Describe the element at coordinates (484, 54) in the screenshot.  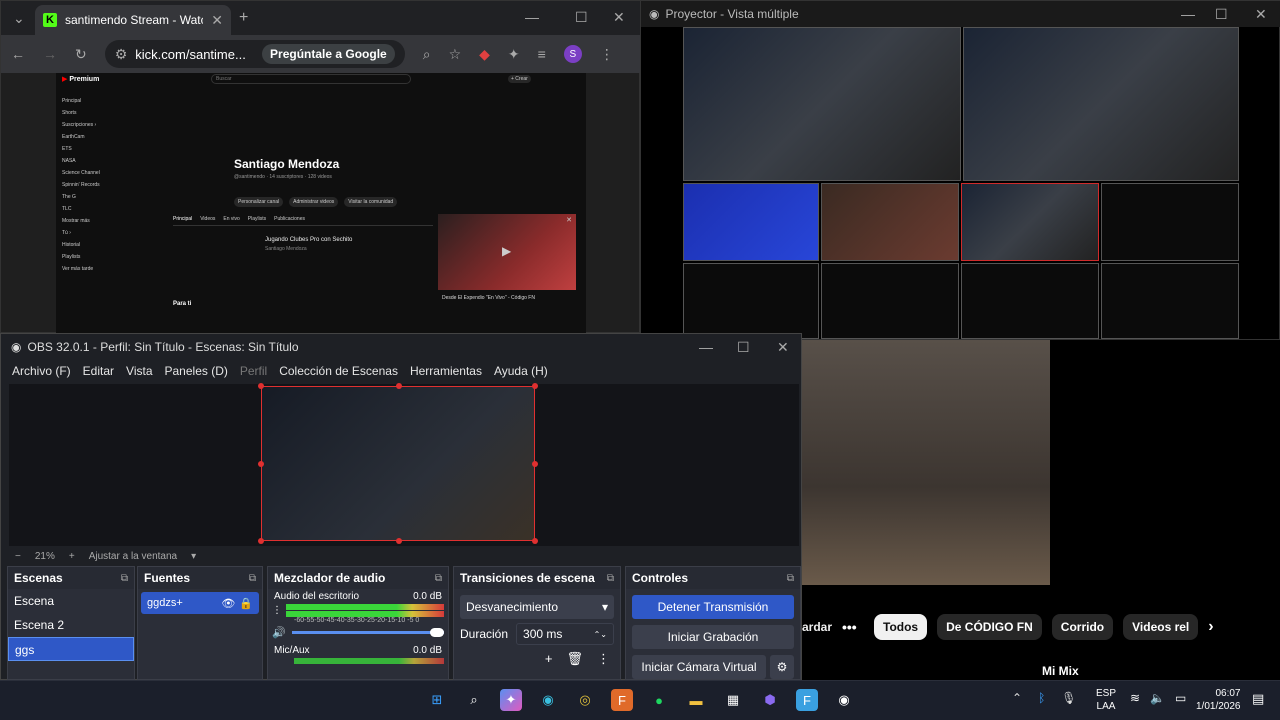
I see `extension-icon: ◆` at that location.